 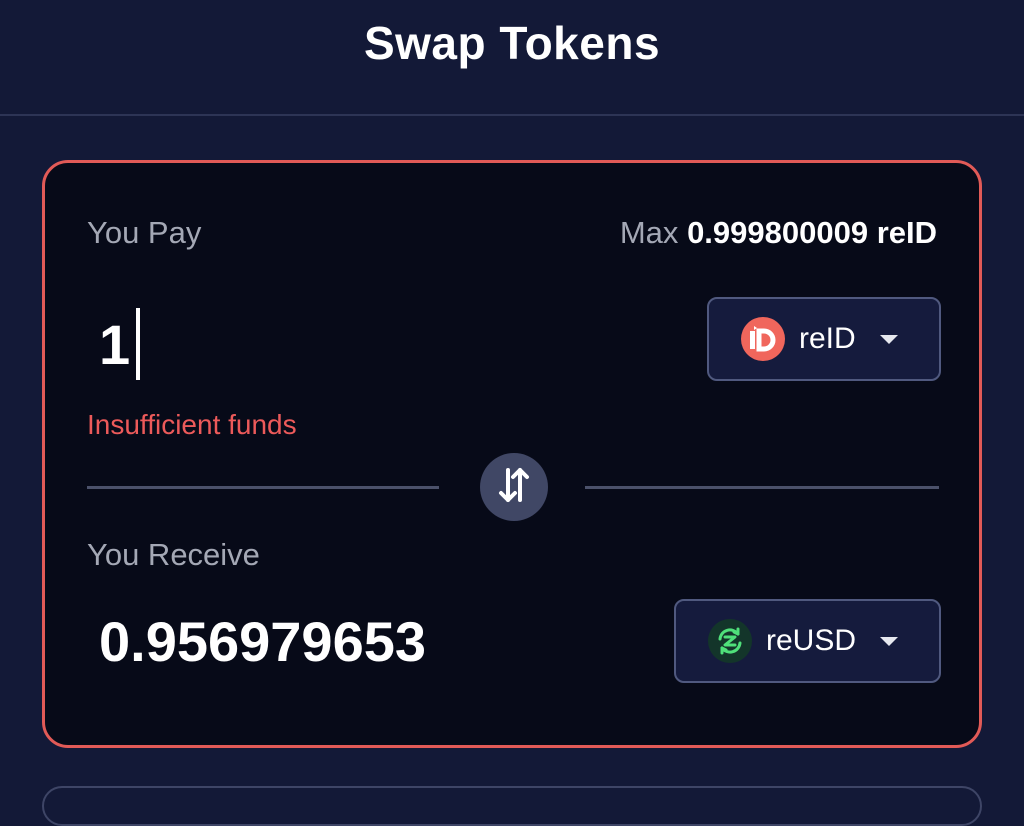 I want to click on you-pay-label: You Pay, so click(x=144, y=232).